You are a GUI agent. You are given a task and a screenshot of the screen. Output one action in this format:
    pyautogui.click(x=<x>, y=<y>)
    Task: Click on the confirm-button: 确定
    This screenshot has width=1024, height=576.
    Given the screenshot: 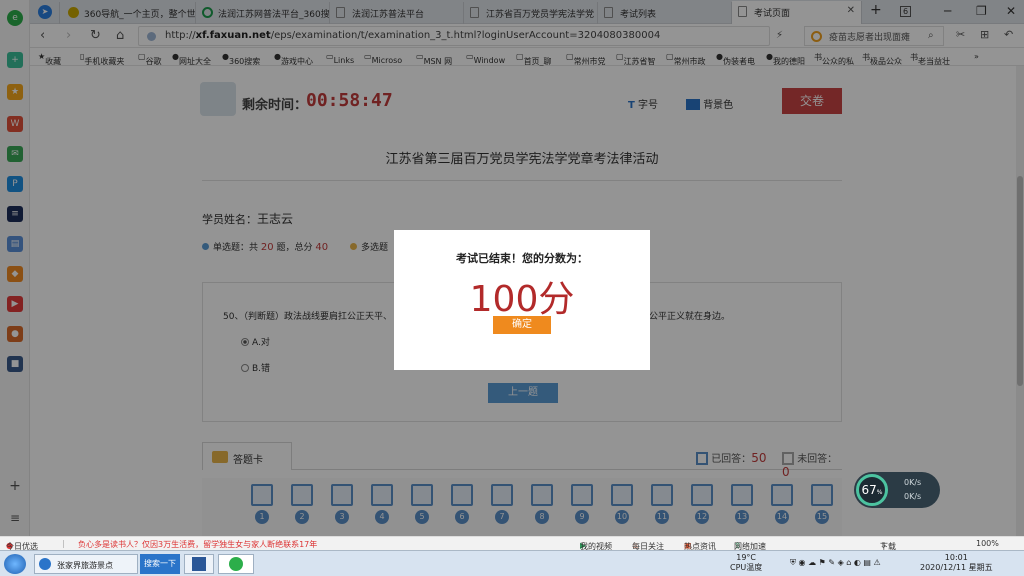 What is the action you would take?
    pyautogui.click(x=522, y=325)
    